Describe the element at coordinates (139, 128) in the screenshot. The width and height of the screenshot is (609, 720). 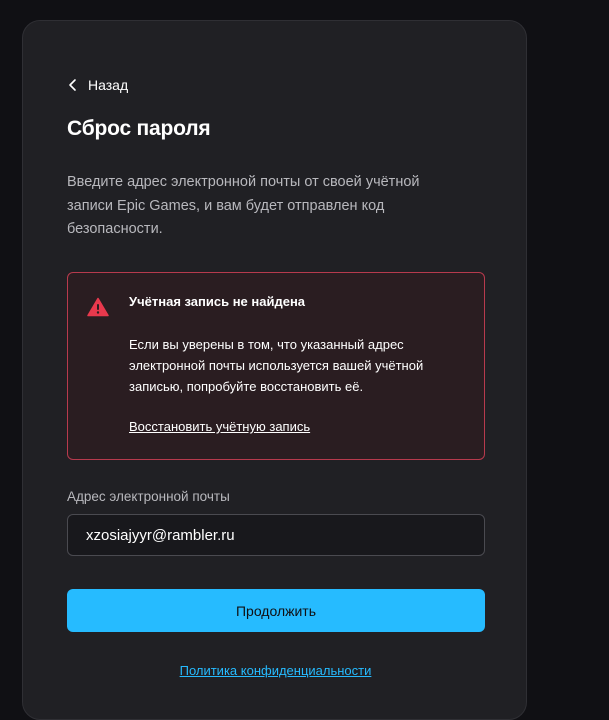
I see `page-title: Сброс пароля` at that location.